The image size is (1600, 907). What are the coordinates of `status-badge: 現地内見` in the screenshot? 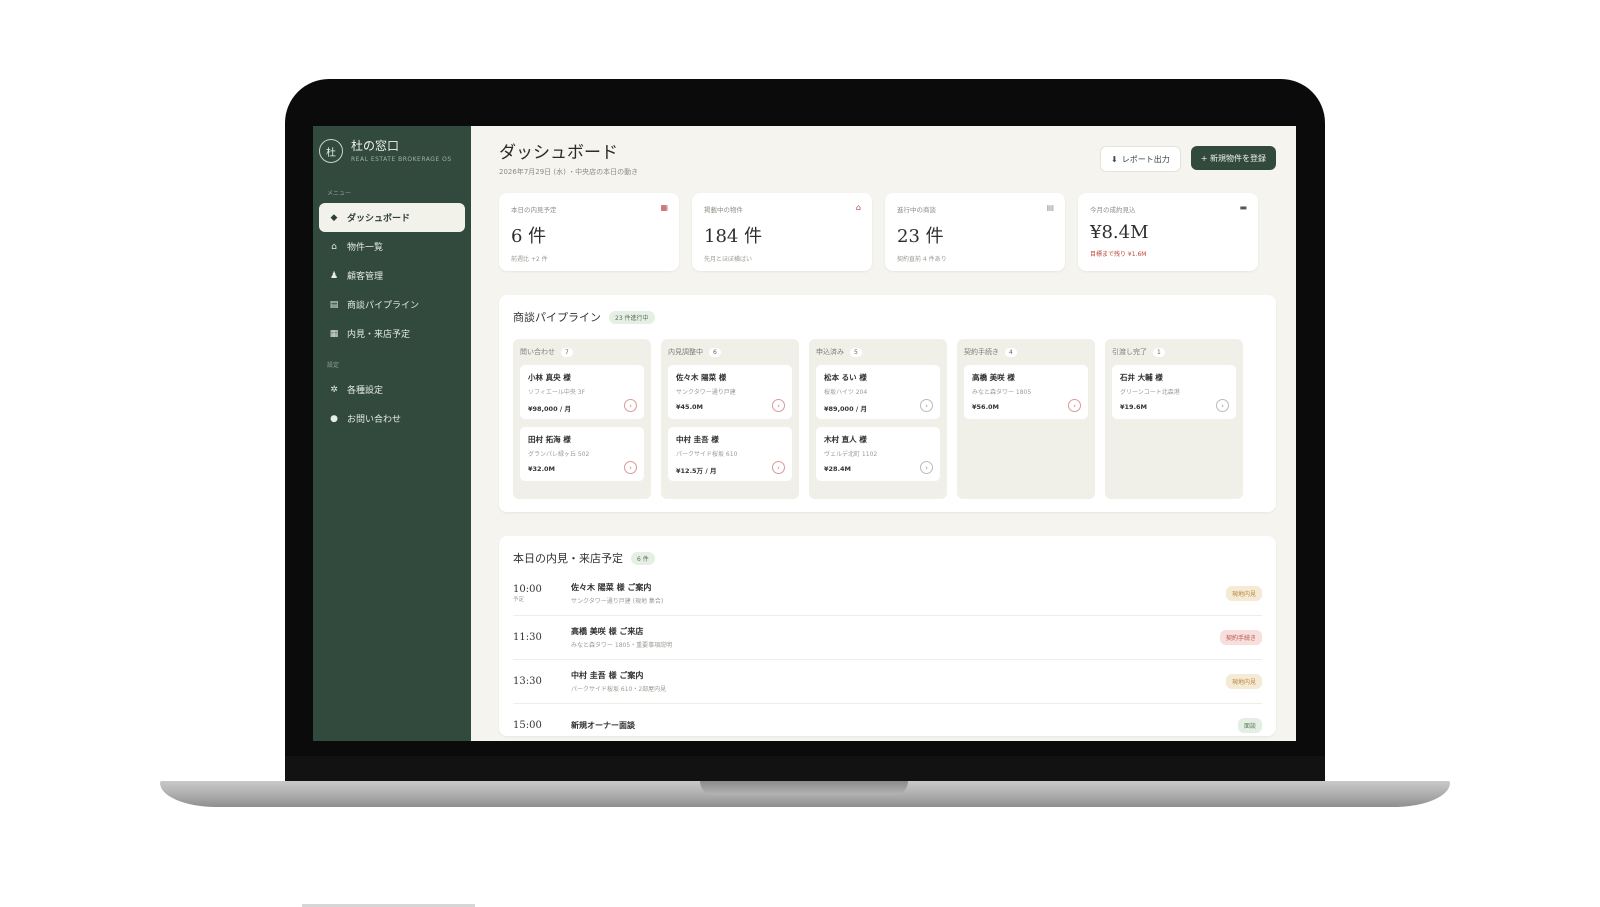 It's located at (1243, 593).